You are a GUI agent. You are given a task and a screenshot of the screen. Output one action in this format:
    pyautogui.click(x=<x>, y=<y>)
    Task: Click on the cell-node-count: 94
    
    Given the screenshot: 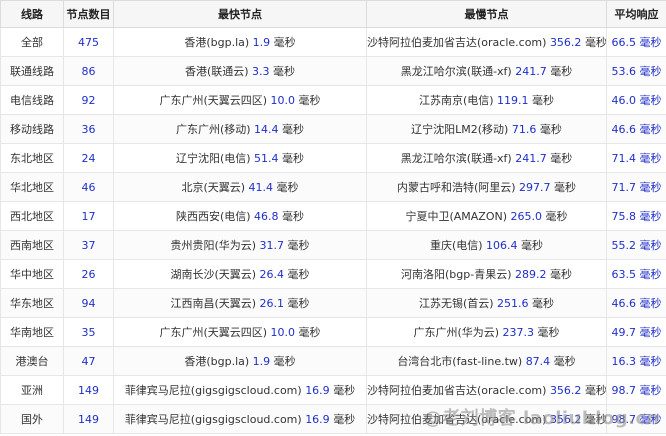 What is the action you would take?
    pyautogui.click(x=88, y=303)
    